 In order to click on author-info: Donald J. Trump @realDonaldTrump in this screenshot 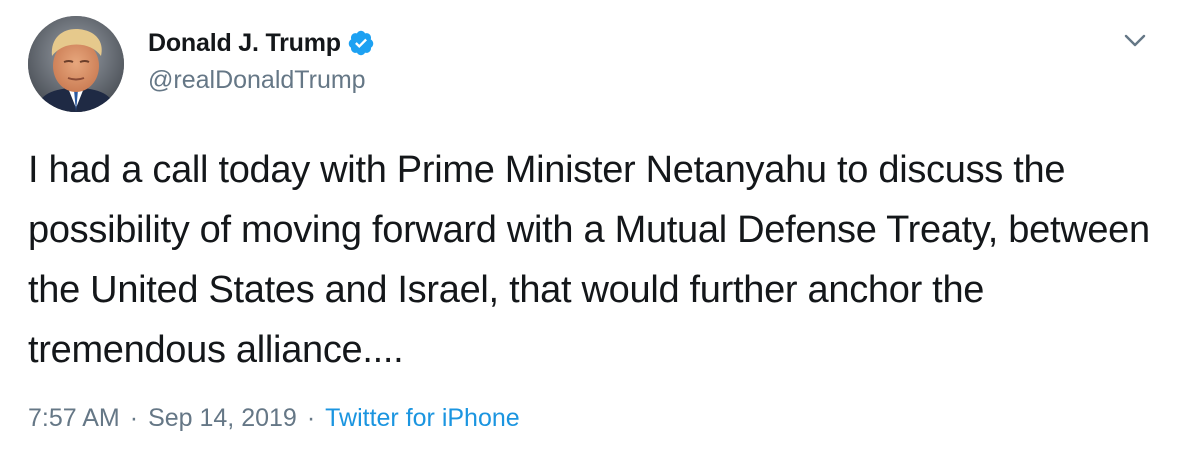, I will do `click(261, 60)`.